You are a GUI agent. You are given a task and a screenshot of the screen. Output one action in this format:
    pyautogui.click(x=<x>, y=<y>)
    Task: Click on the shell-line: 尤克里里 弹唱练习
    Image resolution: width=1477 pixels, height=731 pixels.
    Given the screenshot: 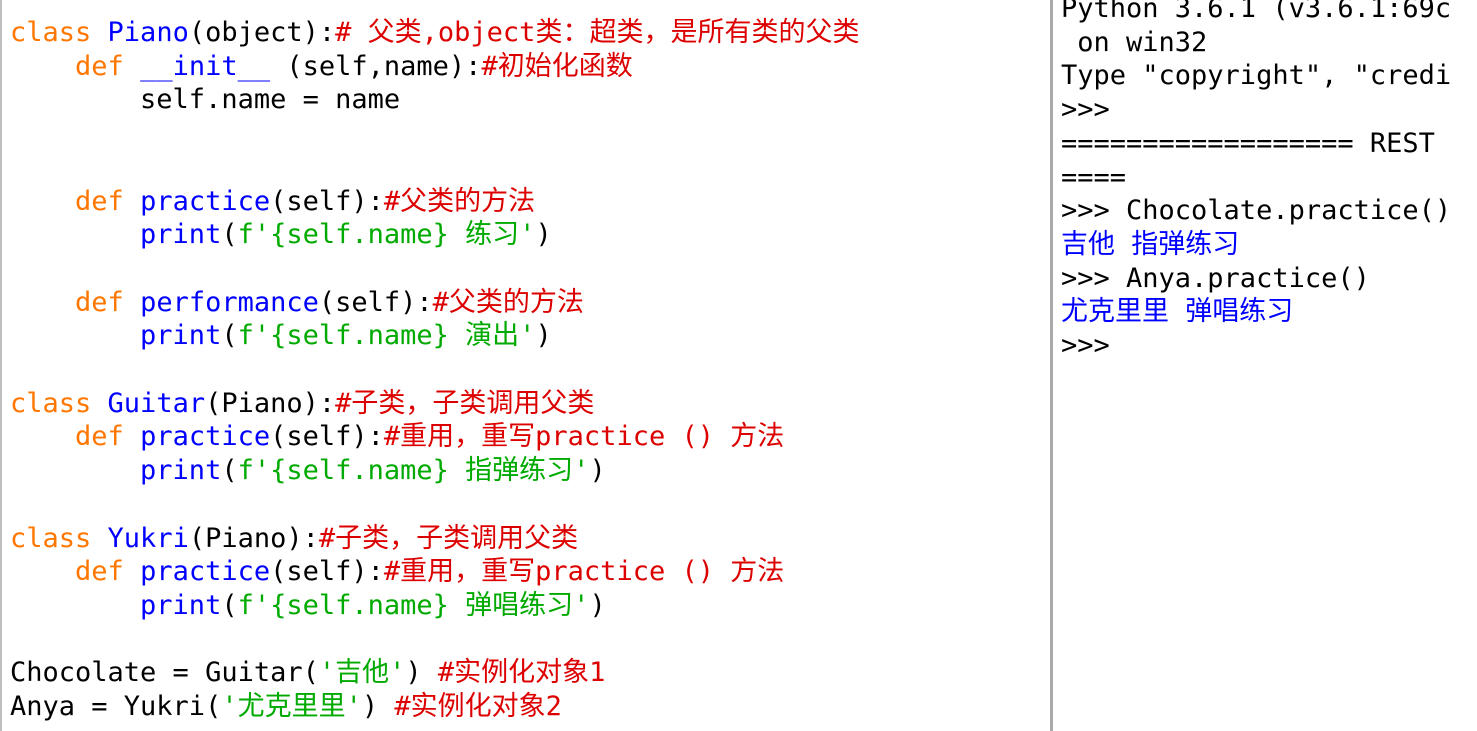 What is the action you would take?
    pyautogui.click(x=1177, y=312)
    